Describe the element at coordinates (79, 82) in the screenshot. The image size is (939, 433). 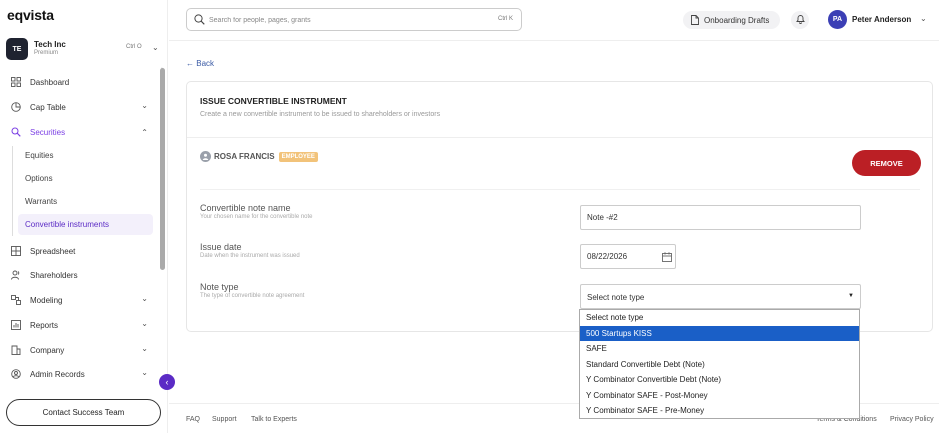
I see `sidebar-item-dashboard: Dashboard` at that location.